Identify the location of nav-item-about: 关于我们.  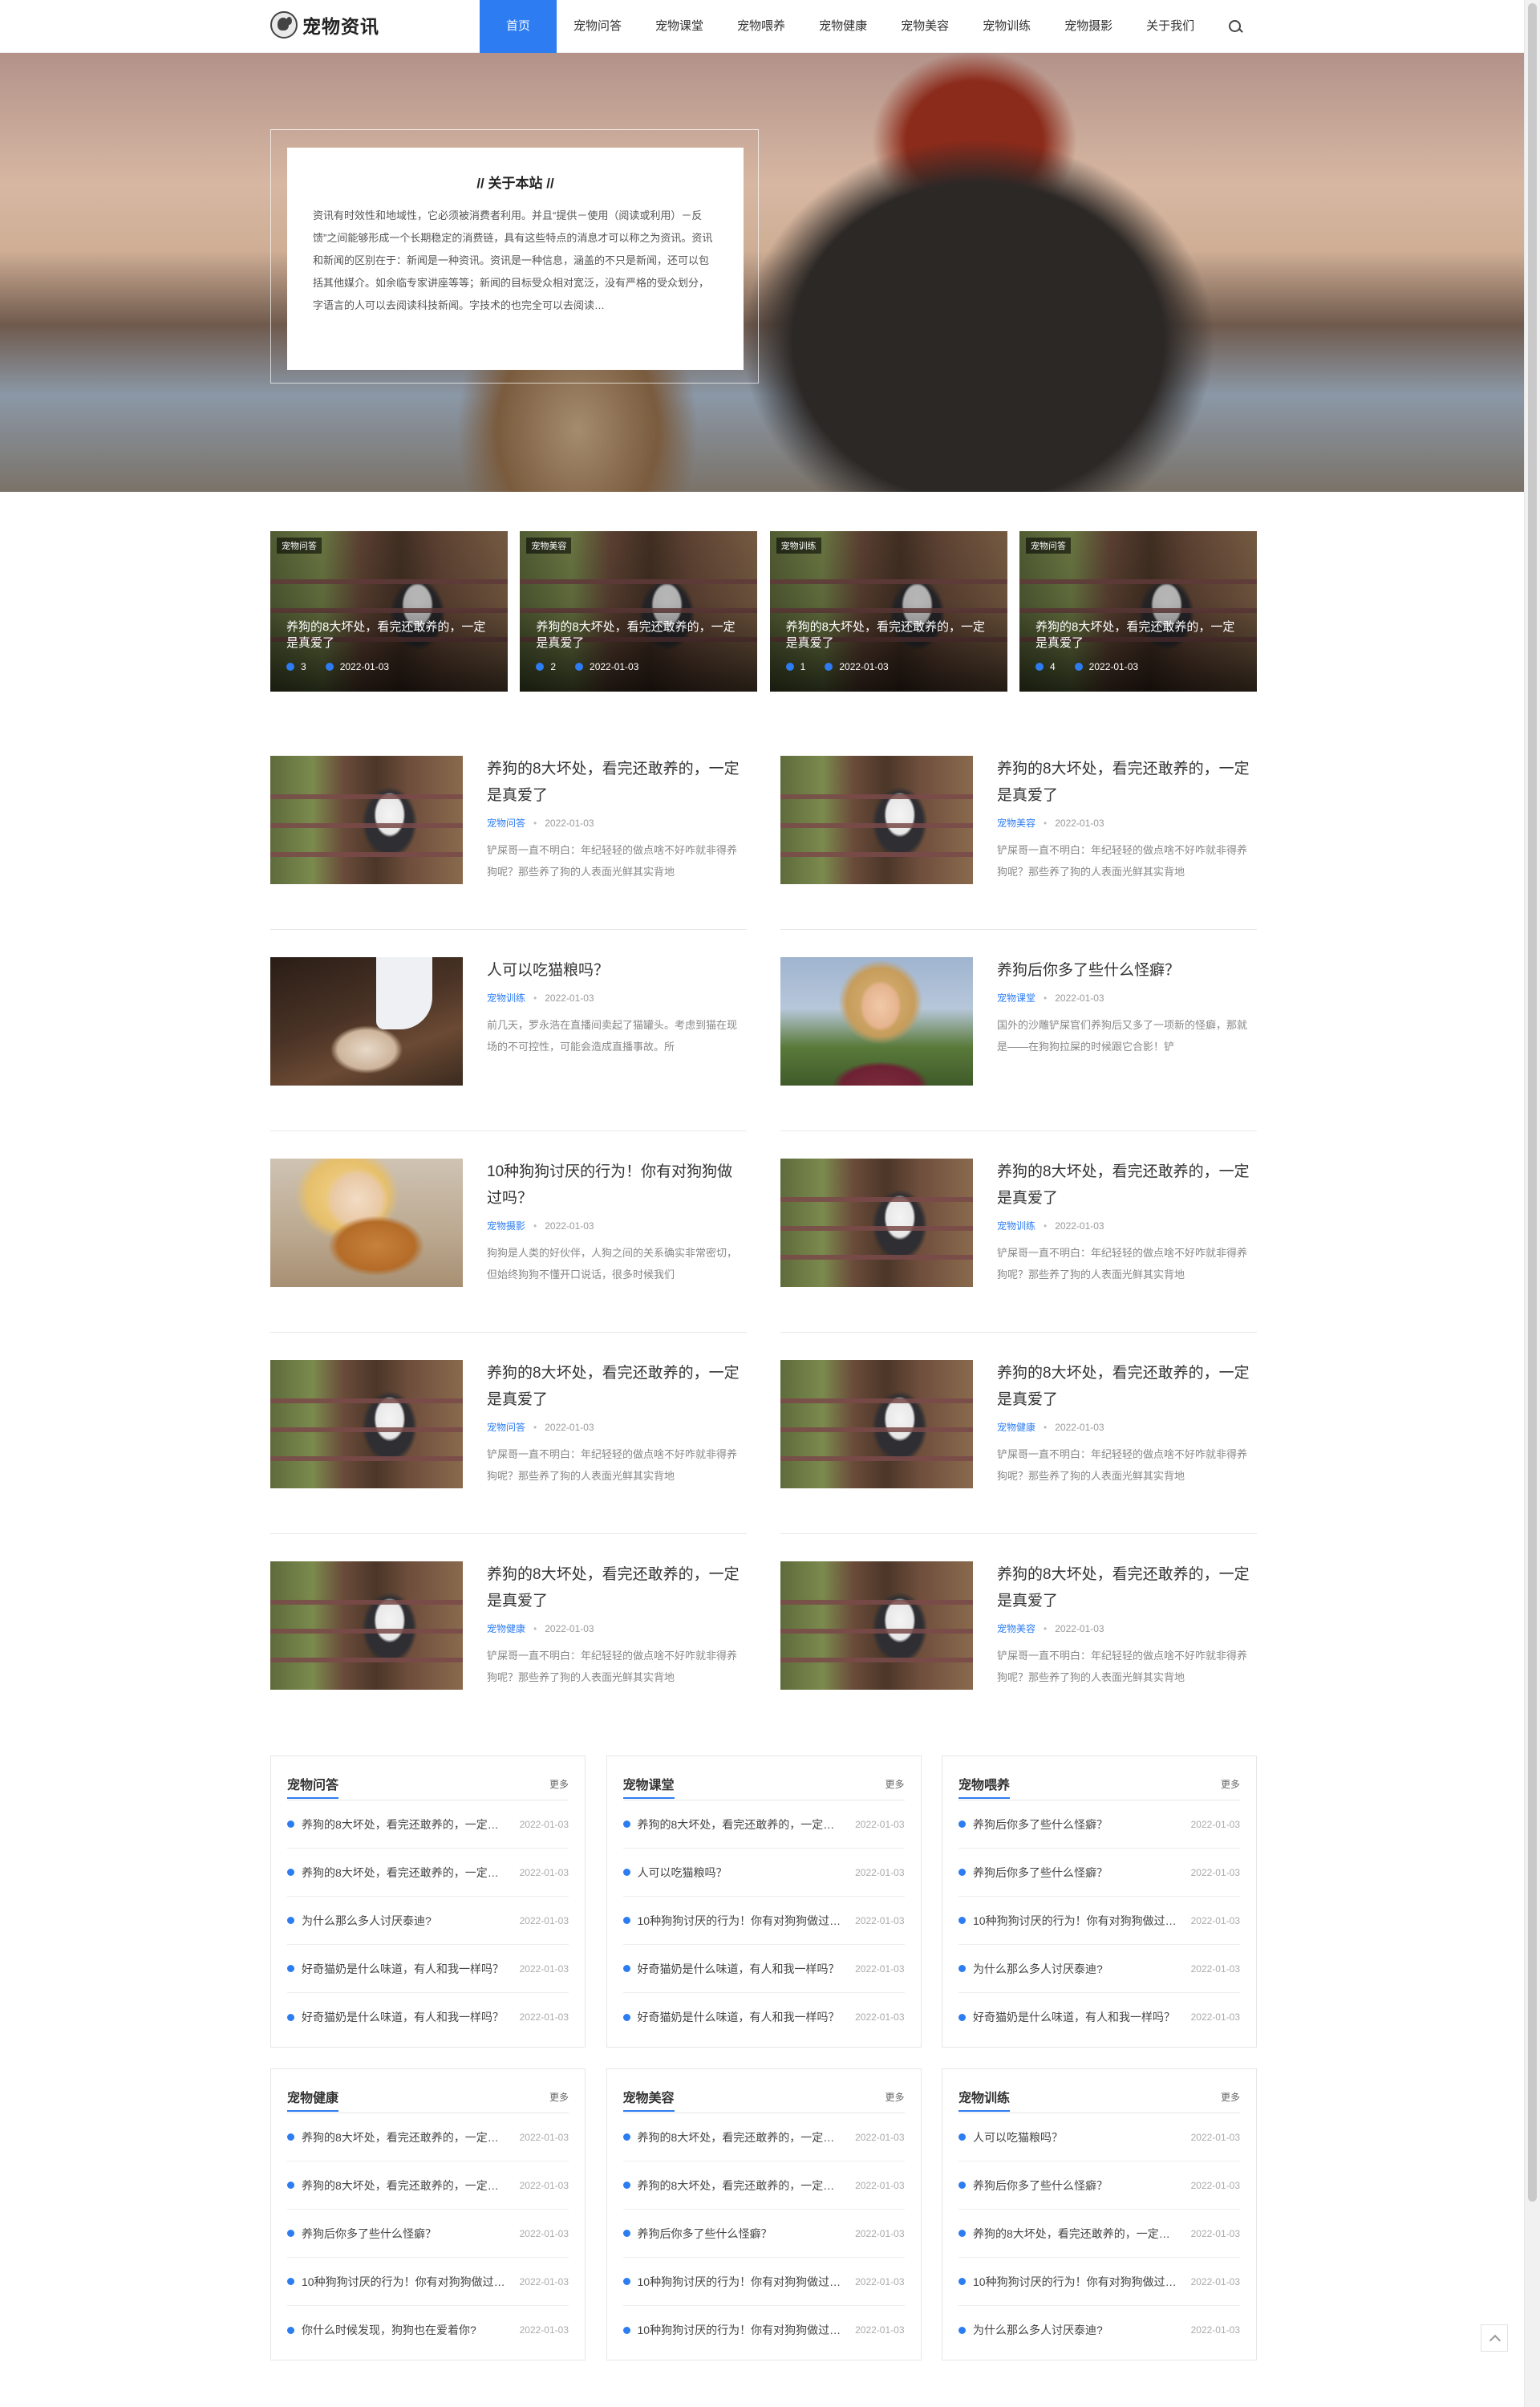
(1170, 26).